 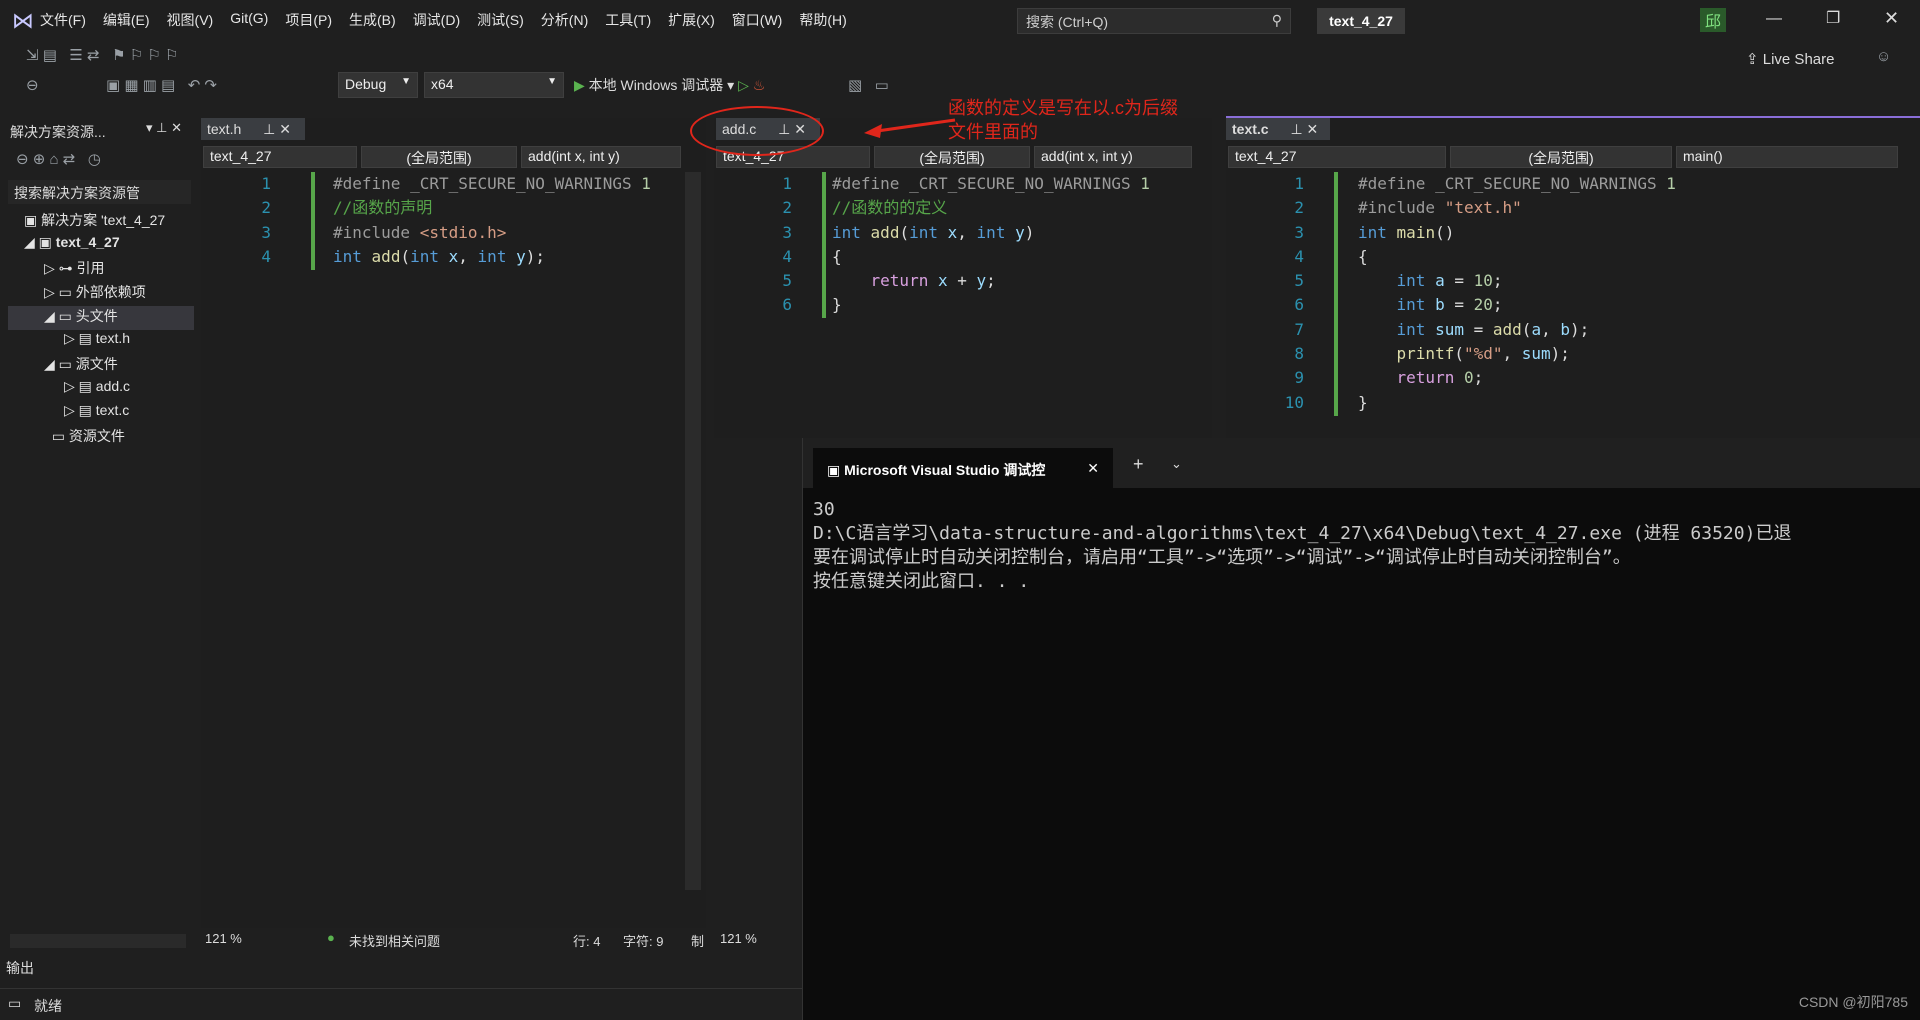 I want to click on tab-text-c: text.c ⊥ ✕, so click(x=1278, y=129).